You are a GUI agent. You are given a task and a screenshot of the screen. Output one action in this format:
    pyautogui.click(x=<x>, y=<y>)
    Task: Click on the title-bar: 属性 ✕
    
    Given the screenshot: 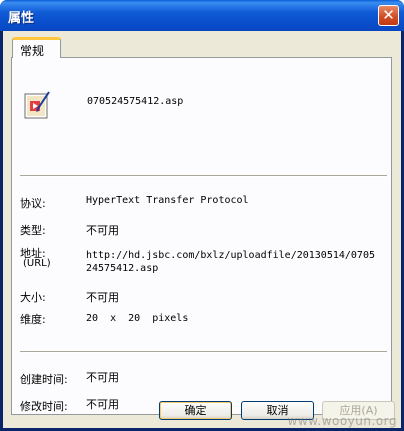 What is the action you would take?
    pyautogui.click(x=202, y=15)
    